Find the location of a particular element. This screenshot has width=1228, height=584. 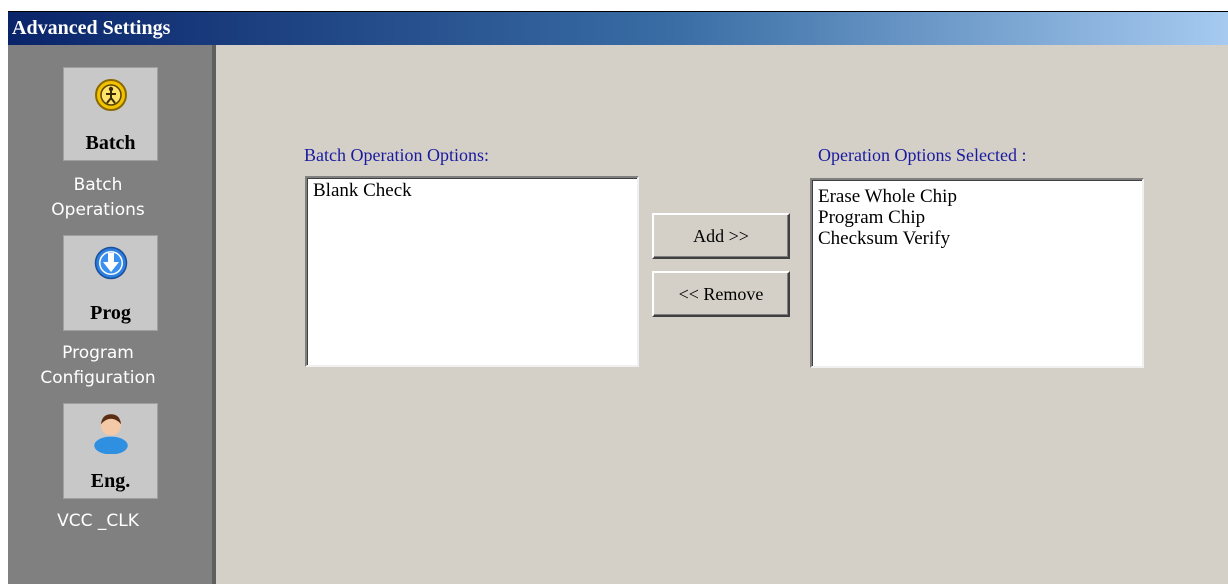

available-options-list: Blank Check is located at coordinates (472, 271).